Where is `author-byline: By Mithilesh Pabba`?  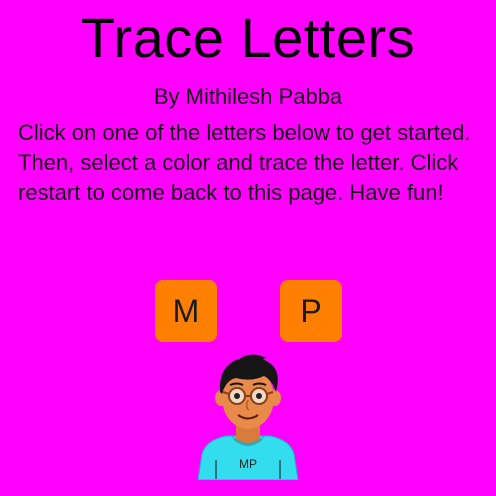
author-byline: By Mithilesh Pabba is located at coordinates (248, 96).